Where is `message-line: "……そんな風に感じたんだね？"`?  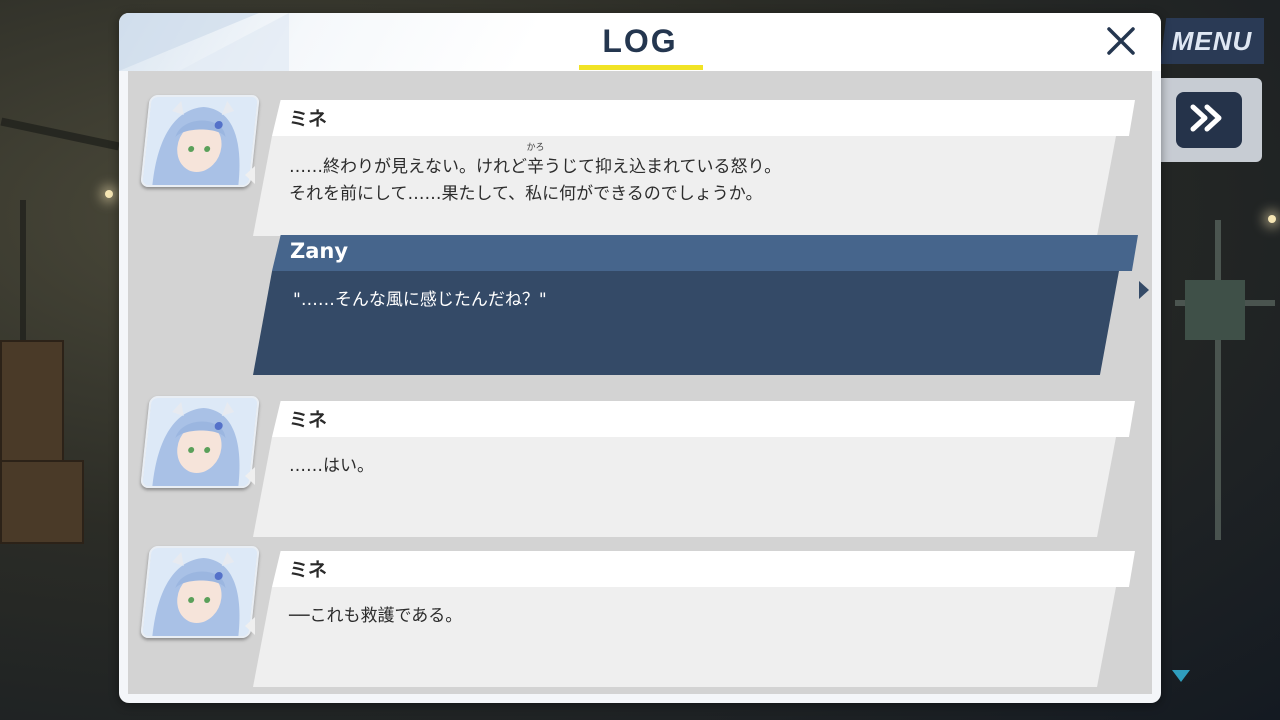 message-line: "……そんな風に感じたんだね？" is located at coordinates (420, 300).